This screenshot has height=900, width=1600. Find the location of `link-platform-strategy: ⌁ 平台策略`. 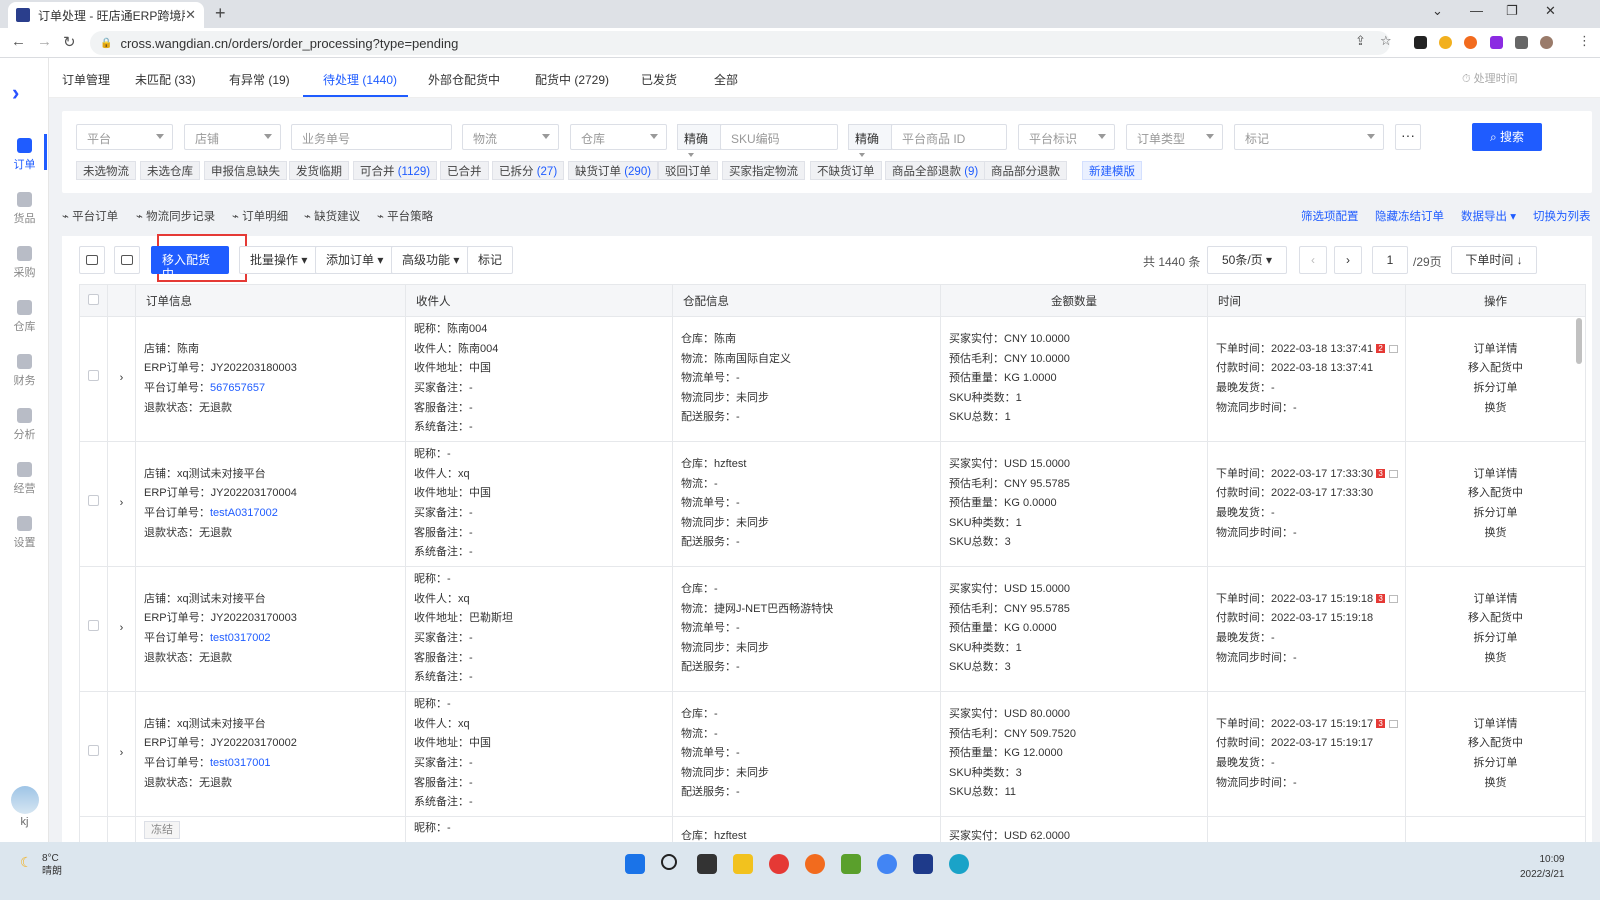

link-platform-strategy: ⌁ 平台策略 is located at coordinates (405, 216).